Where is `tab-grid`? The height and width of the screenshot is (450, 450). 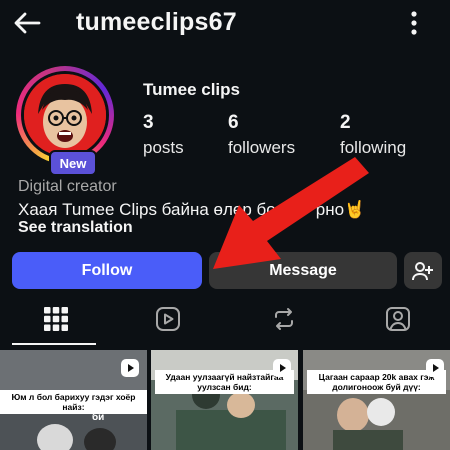 tab-grid is located at coordinates (56, 319).